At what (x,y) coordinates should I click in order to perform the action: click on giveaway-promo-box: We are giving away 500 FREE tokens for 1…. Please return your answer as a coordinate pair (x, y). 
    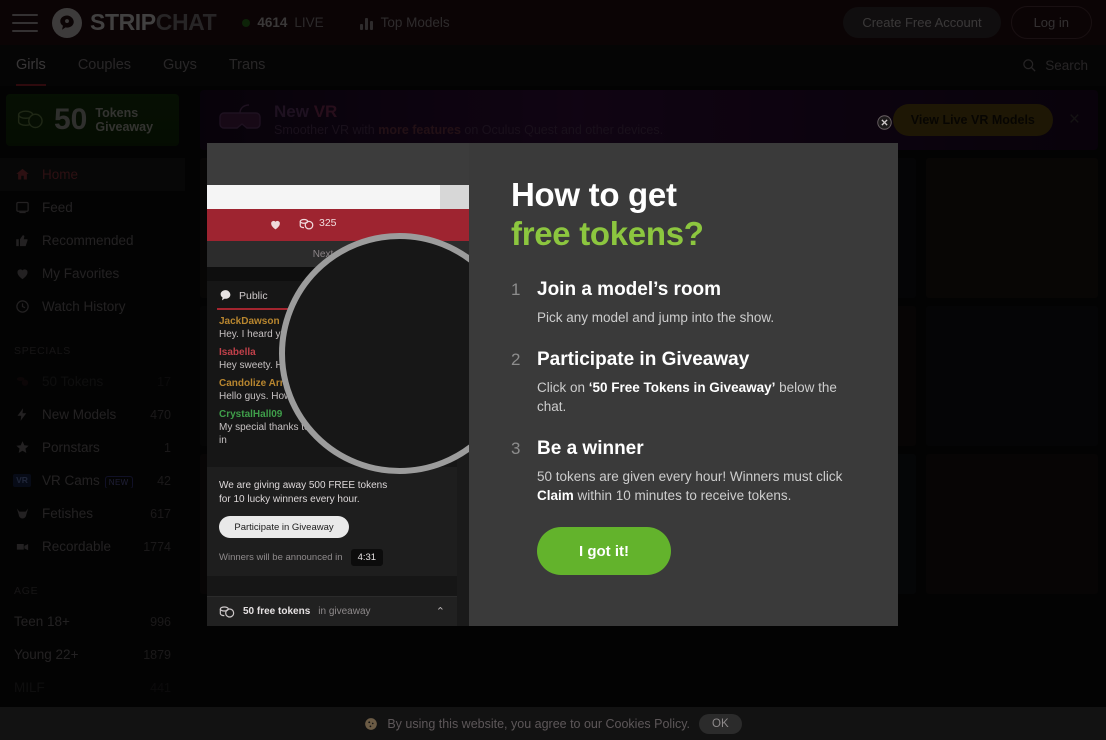
    Looking at the image, I should click on (332, 521).